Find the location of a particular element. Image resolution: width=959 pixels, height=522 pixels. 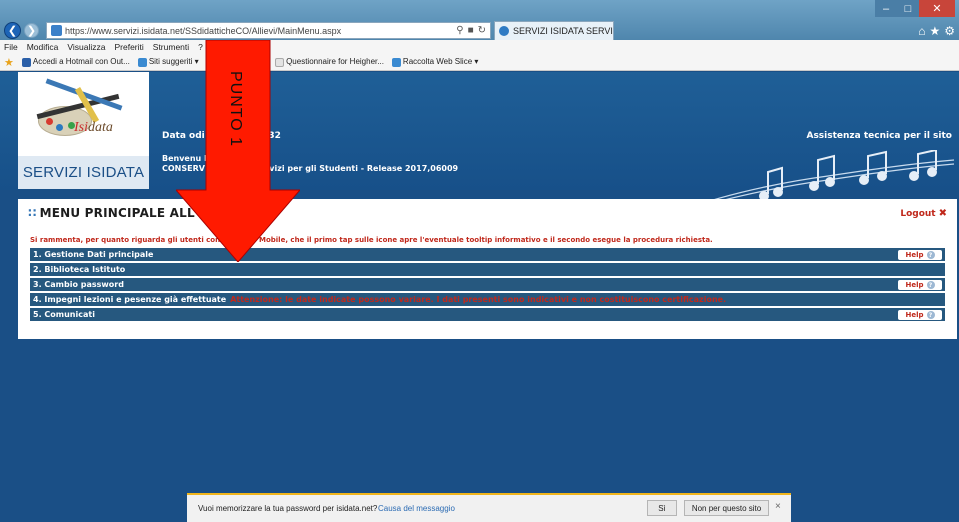

arrow-right-icon: ❯ is located at coordinates (31, 31).